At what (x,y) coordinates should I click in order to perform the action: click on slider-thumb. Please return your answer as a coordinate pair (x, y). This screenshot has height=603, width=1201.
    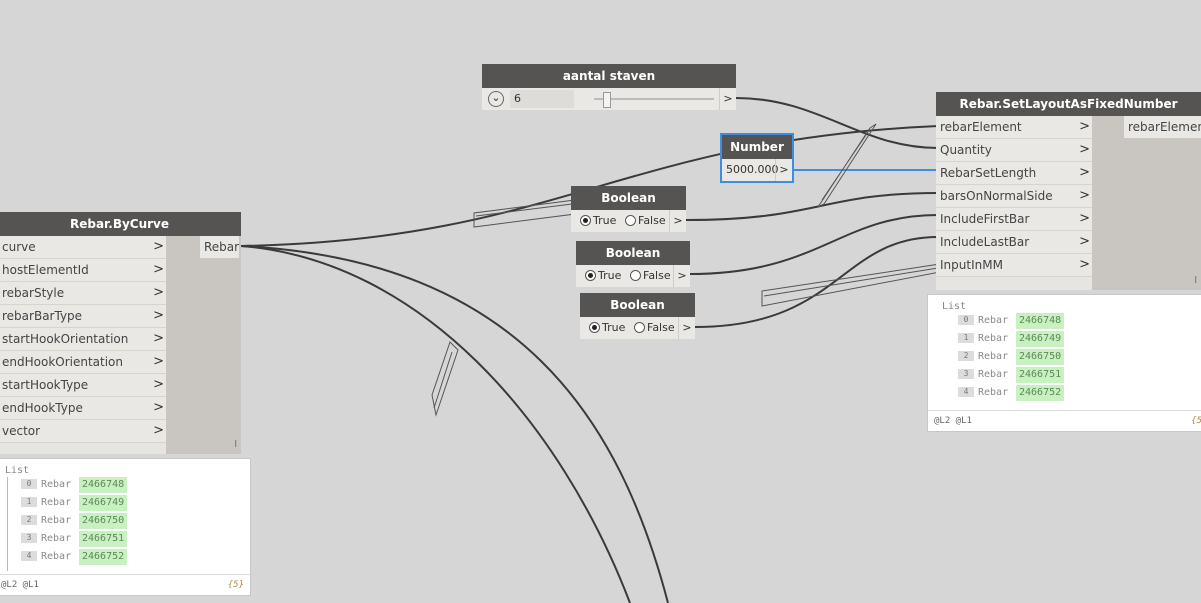
    Looking at the image, I should click on (607, 100).